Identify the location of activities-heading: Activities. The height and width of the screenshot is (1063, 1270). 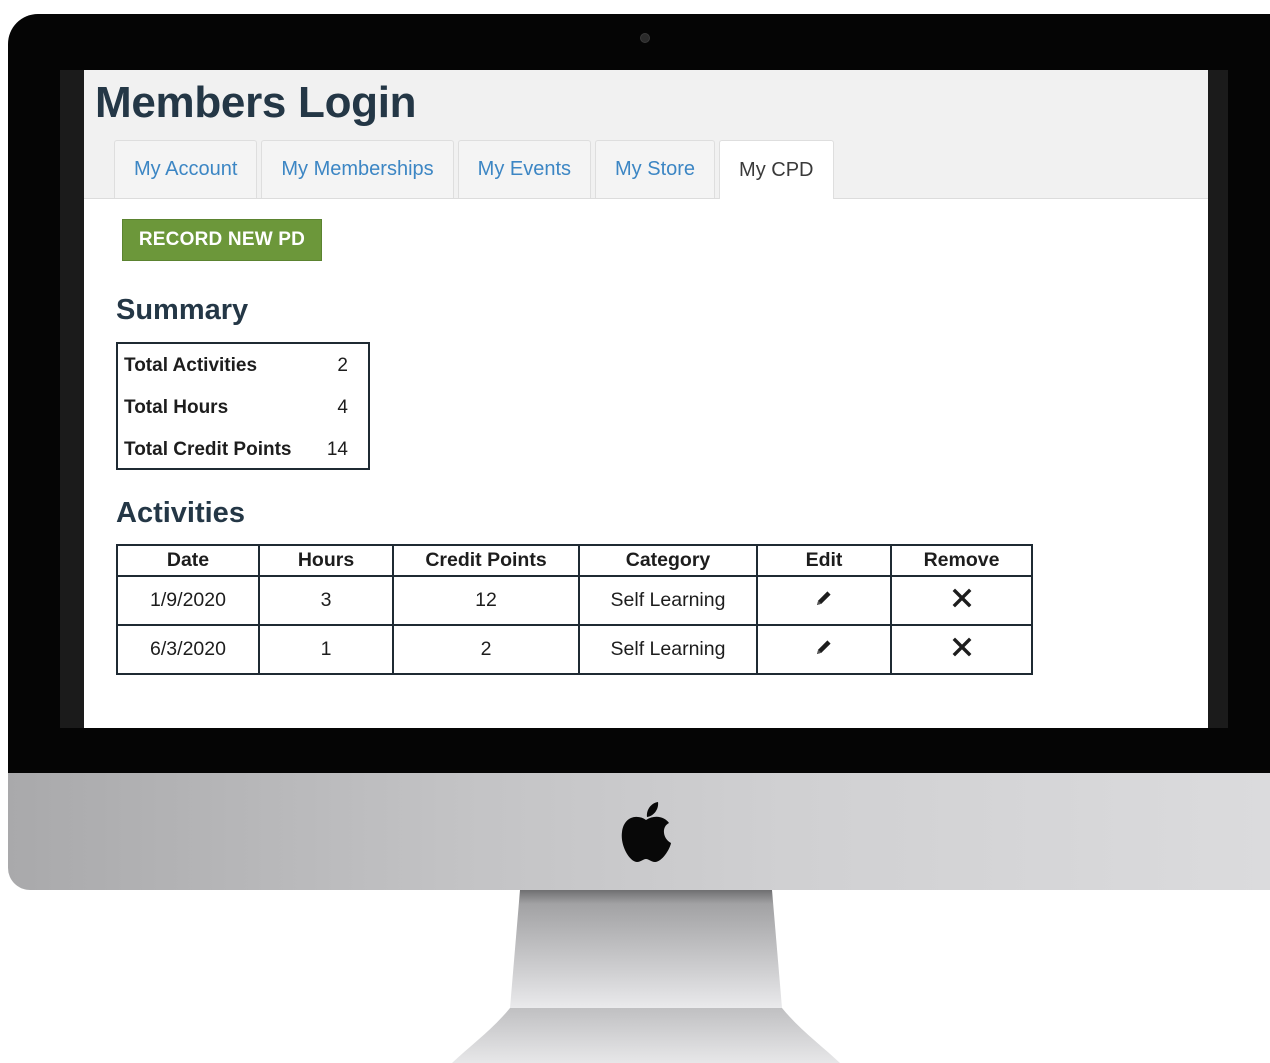
(180, 513).